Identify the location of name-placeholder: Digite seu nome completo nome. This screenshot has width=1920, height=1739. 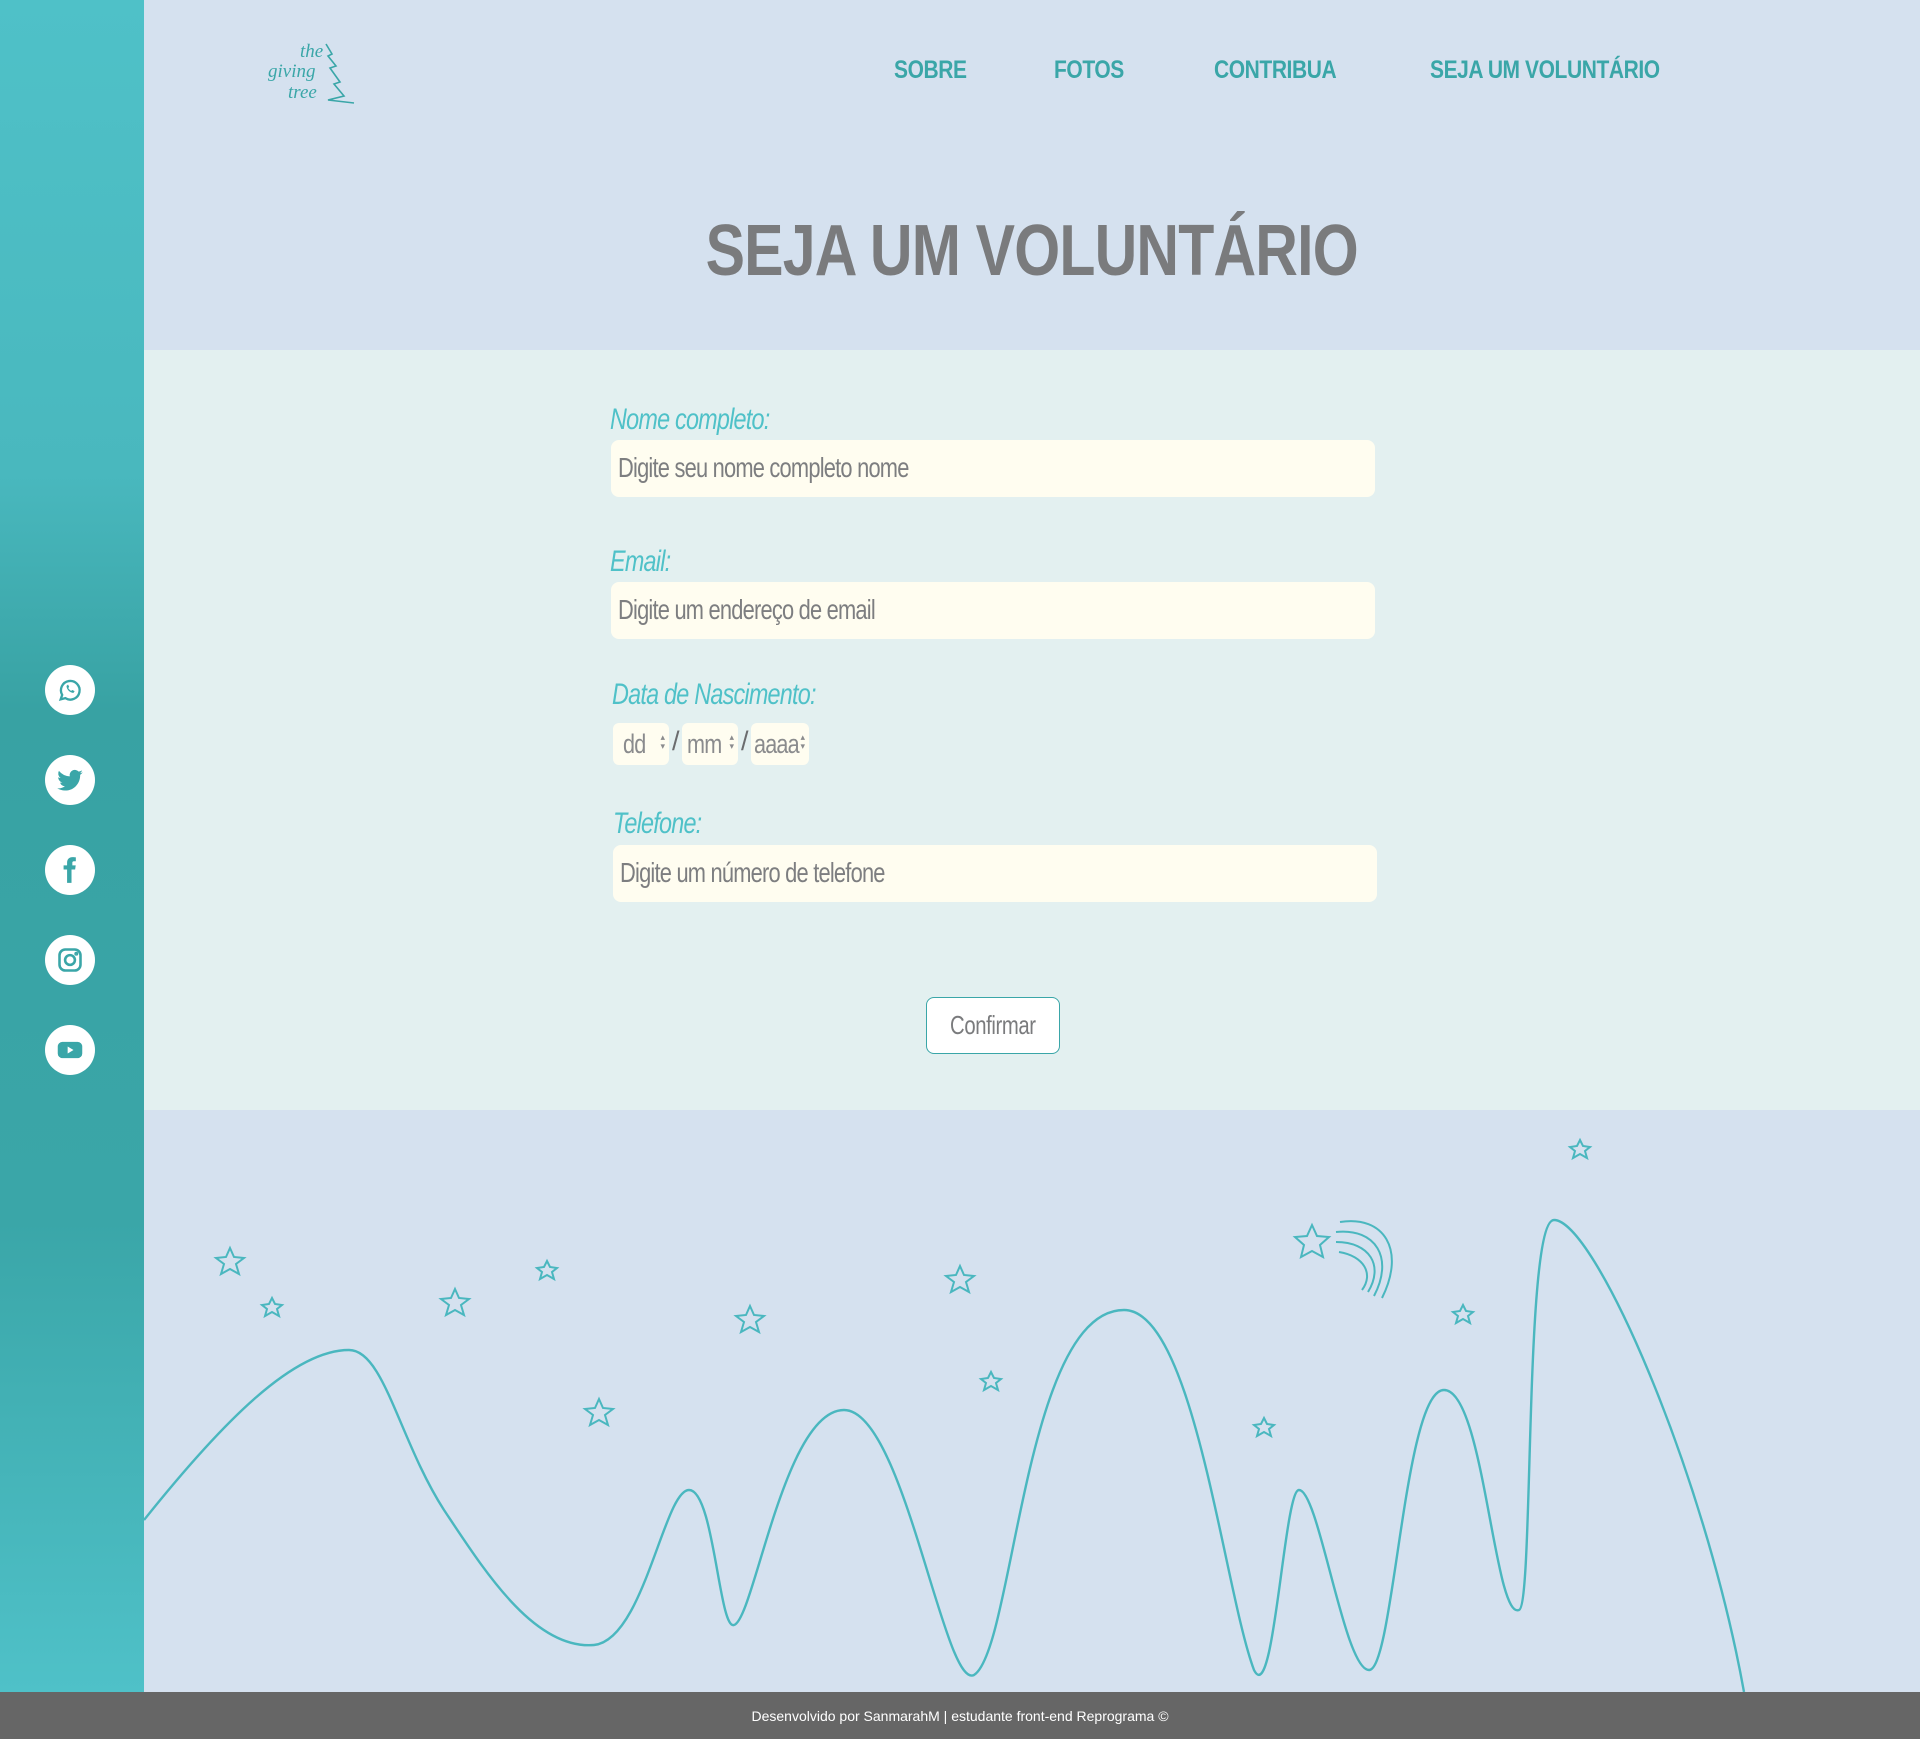
(763, 467).